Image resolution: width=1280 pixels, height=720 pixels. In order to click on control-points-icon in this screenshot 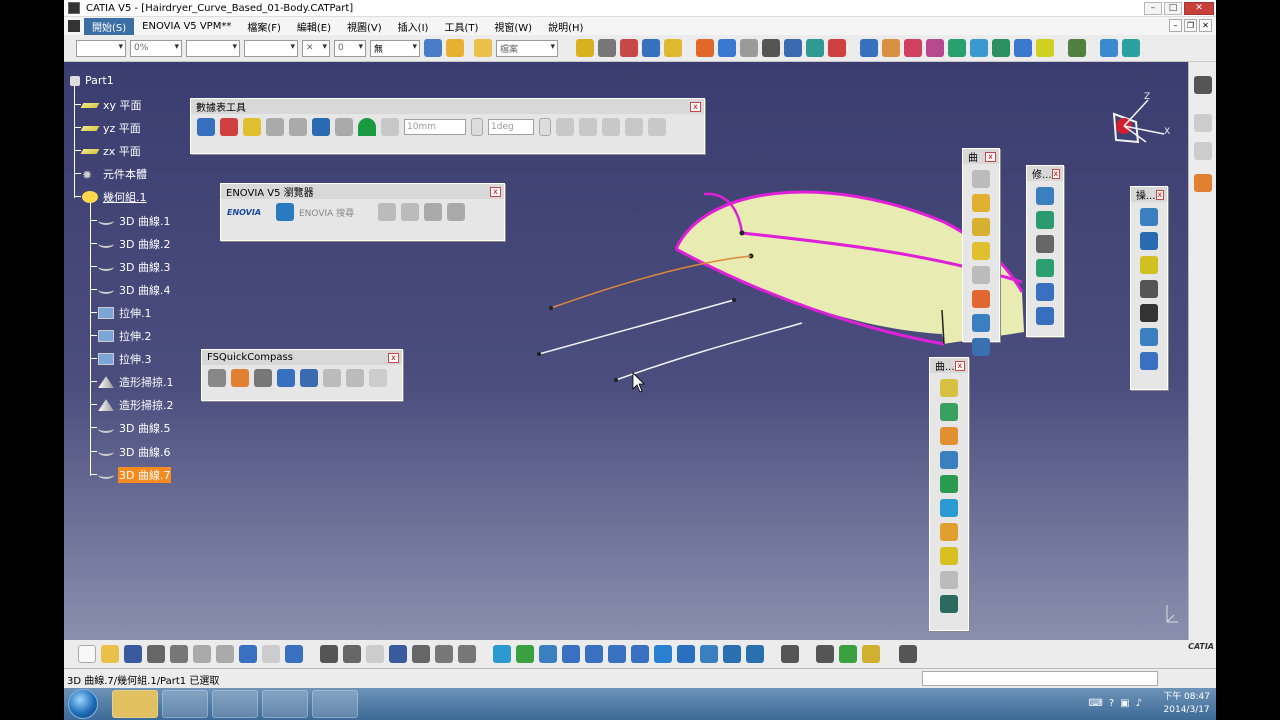, I will do `click(1045, 196)`.